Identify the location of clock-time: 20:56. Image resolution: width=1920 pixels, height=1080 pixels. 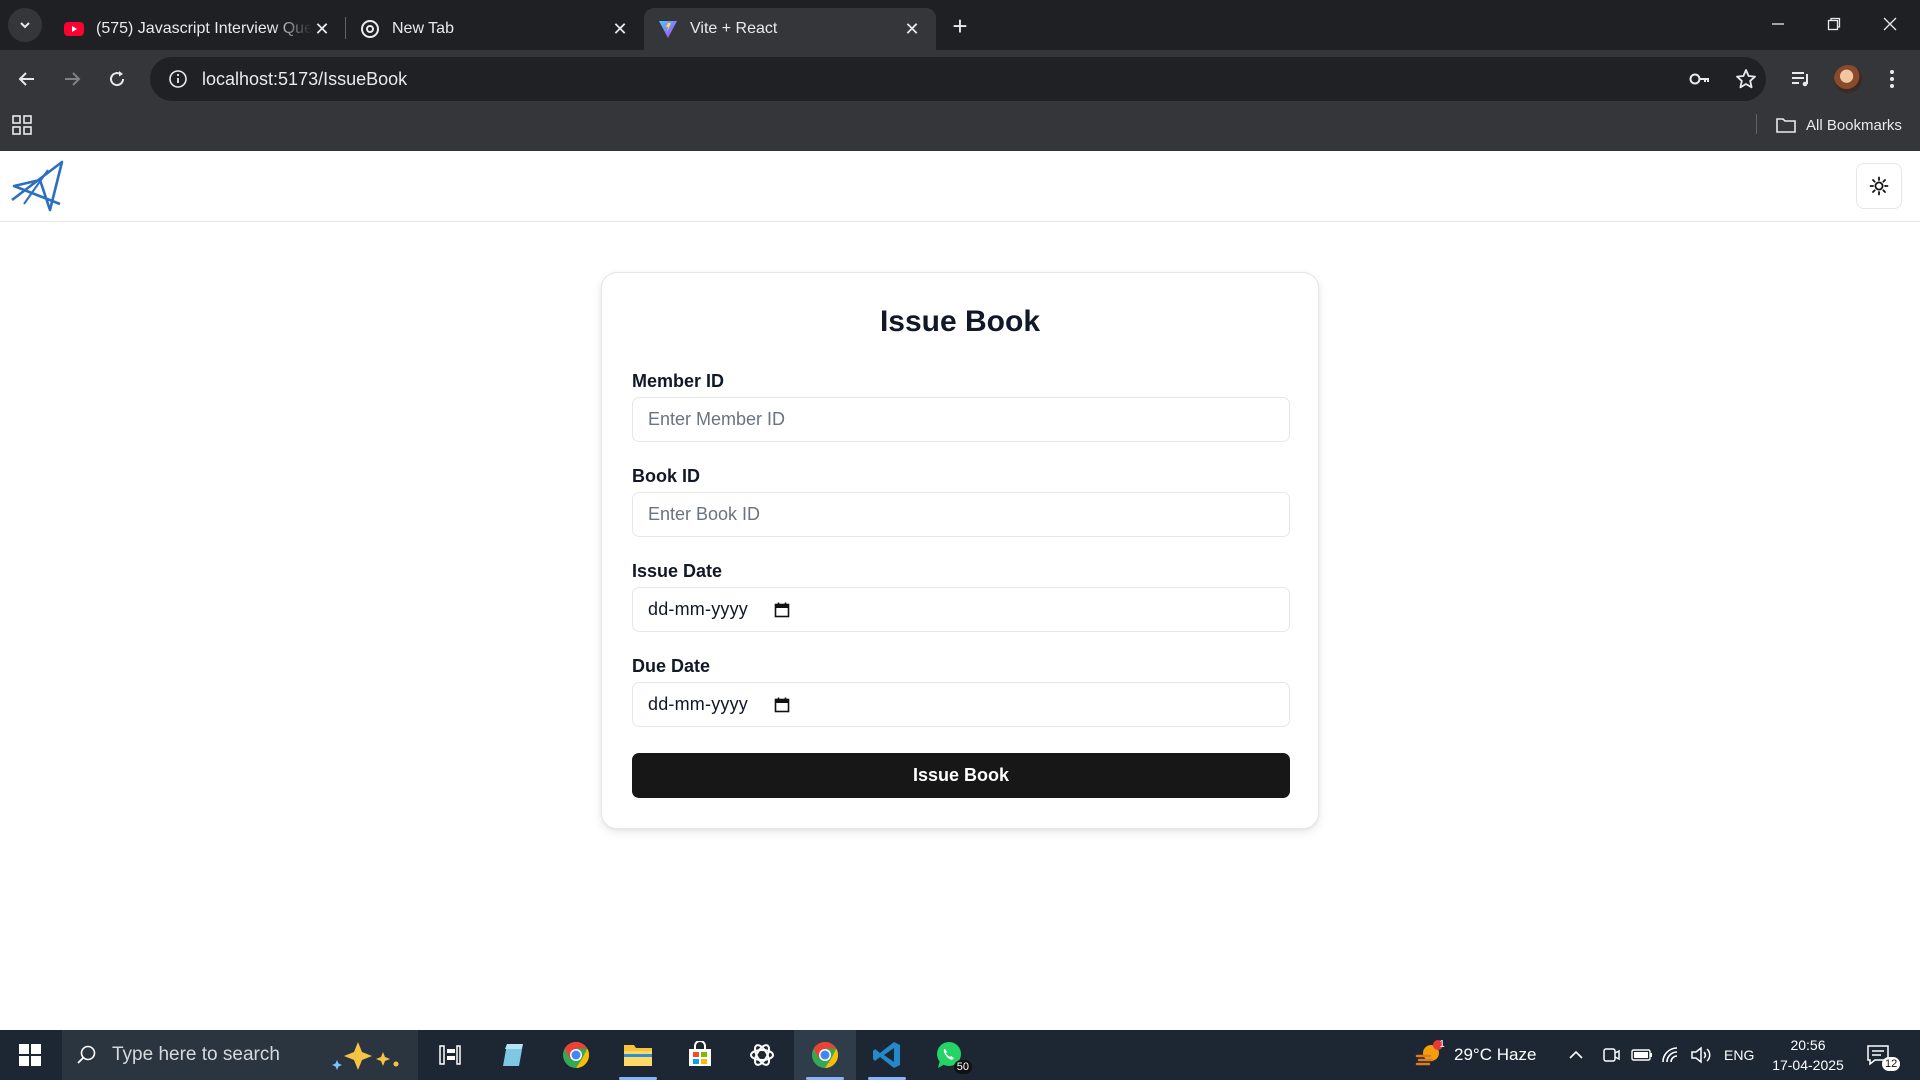
(1808, 1045).